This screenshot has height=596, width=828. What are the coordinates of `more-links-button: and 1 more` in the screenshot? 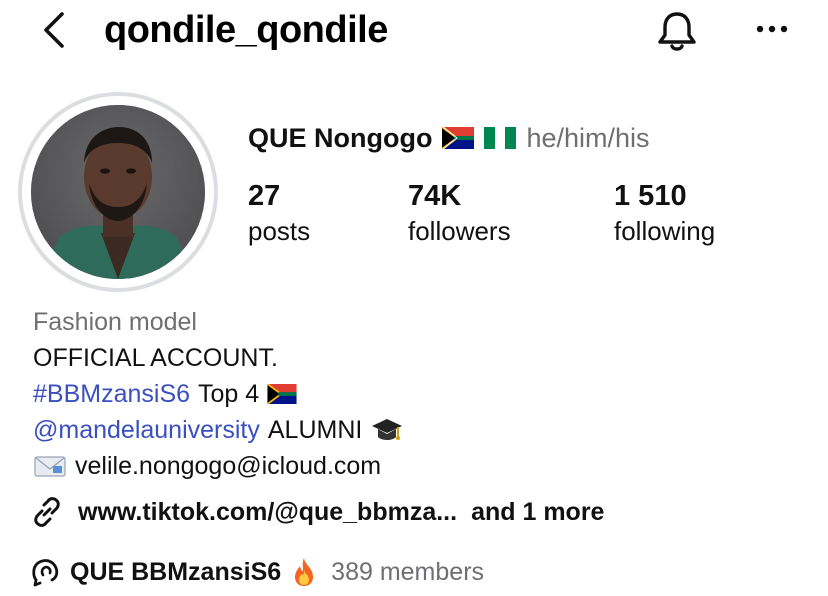 It's located at (537, 512).